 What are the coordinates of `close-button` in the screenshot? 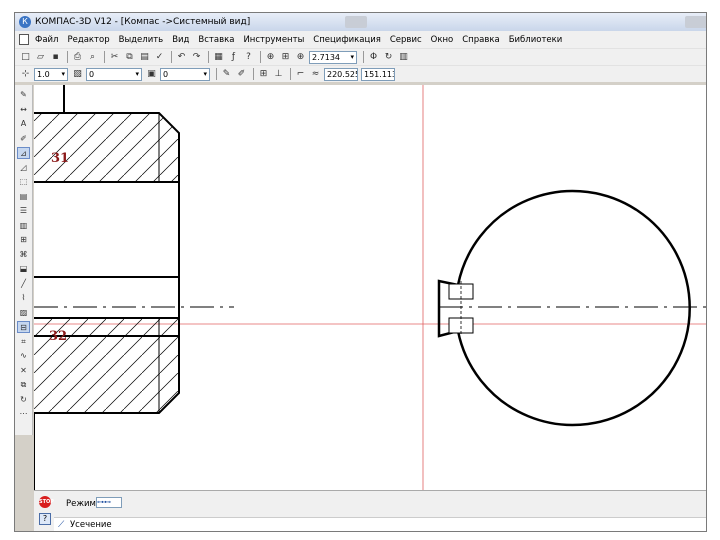 It's located at (695, 22).